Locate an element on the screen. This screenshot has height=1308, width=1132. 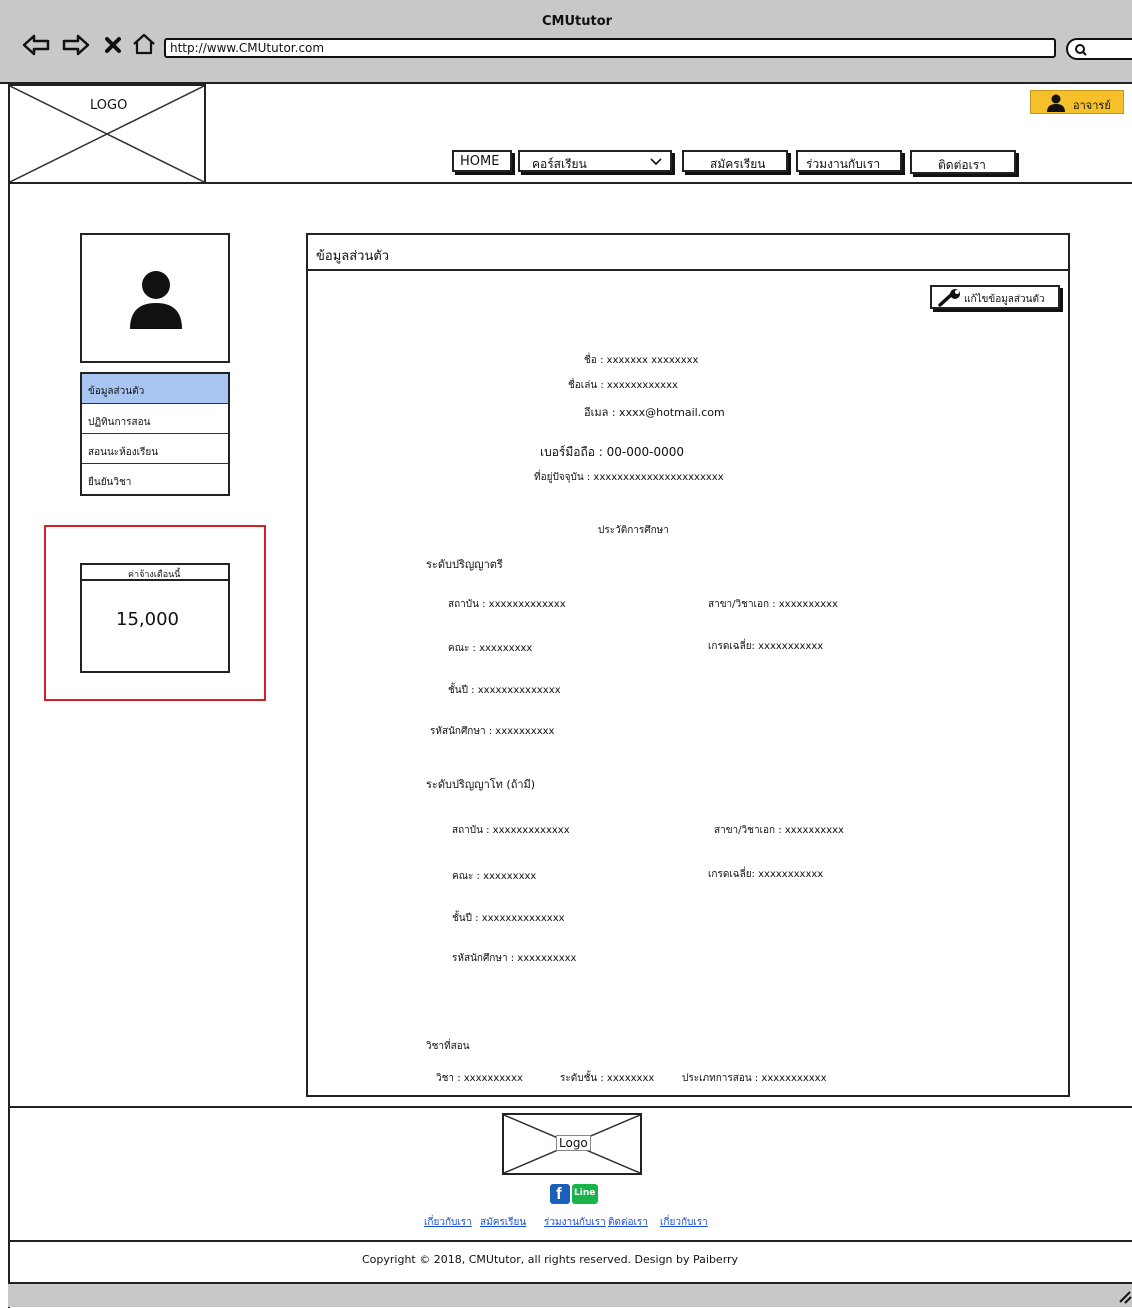
footer-logo: Logo is located at coordinates (572, 1144).